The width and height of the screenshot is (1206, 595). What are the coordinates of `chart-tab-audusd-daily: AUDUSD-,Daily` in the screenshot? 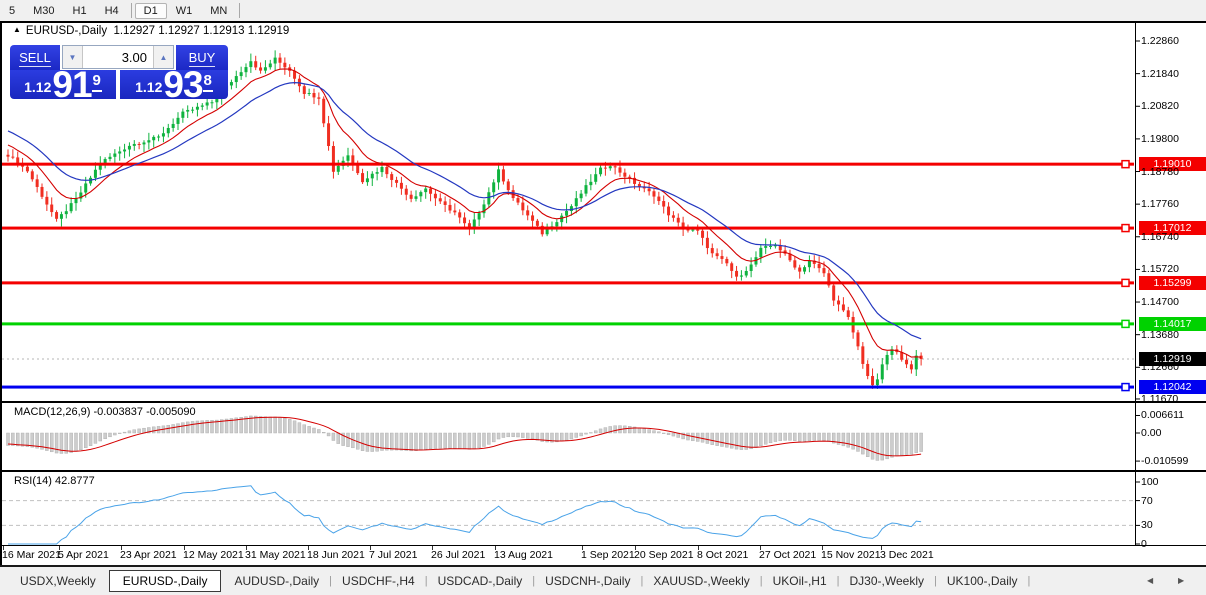 It's located at (276, 581).